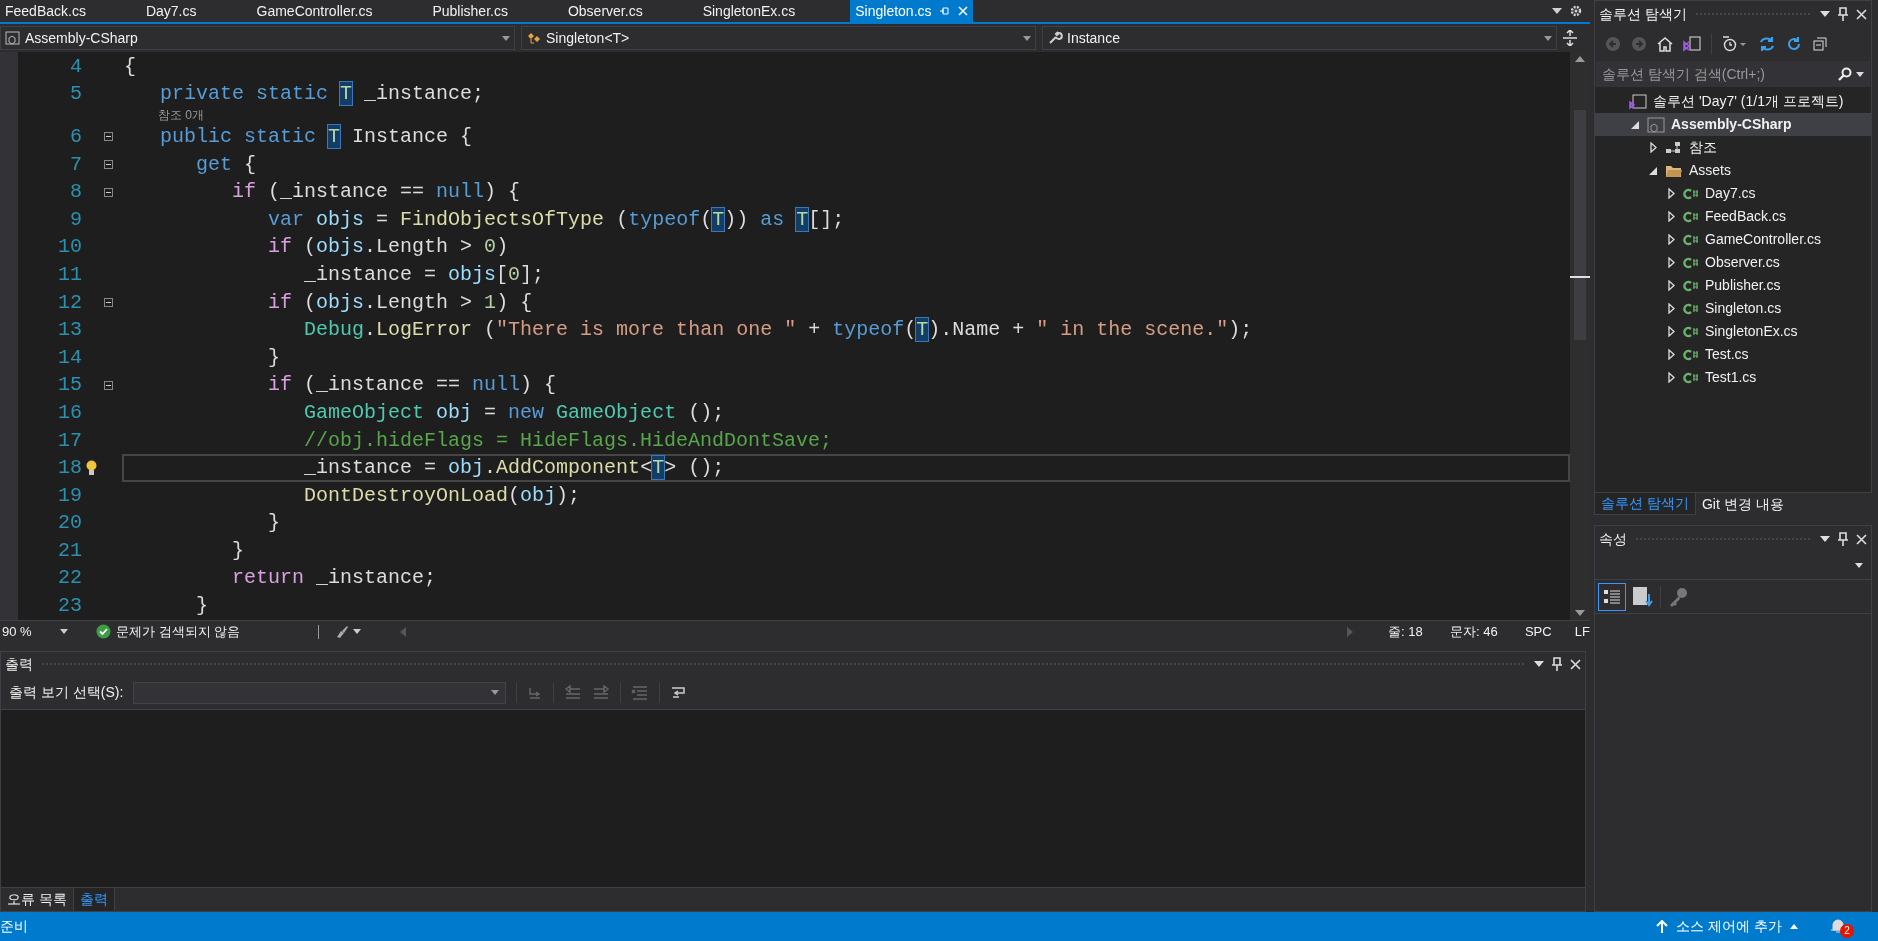  What do you see at coordinates (1580, 59) in the screenshot?
I see `scroll-up-icon` at bounding box center [1580, 59].